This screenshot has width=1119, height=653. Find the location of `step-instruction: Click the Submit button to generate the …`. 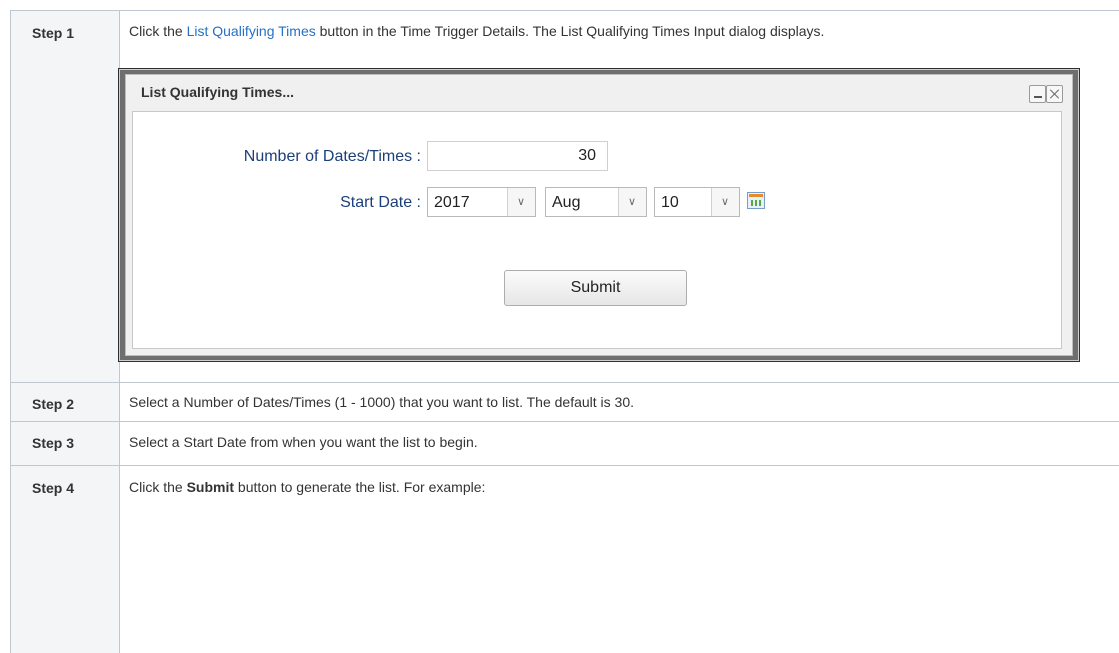

step-instruction: Click the Submit button to generate the … is located at coordinates (624, 487).